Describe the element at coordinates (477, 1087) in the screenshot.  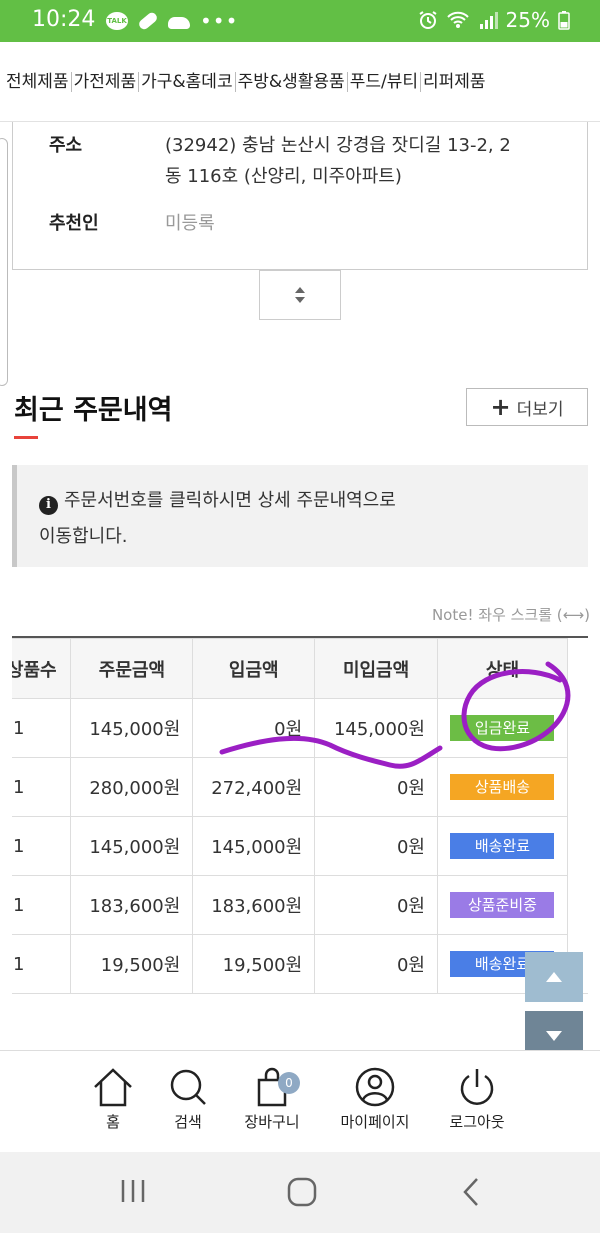
I see `power-icon` at that location.